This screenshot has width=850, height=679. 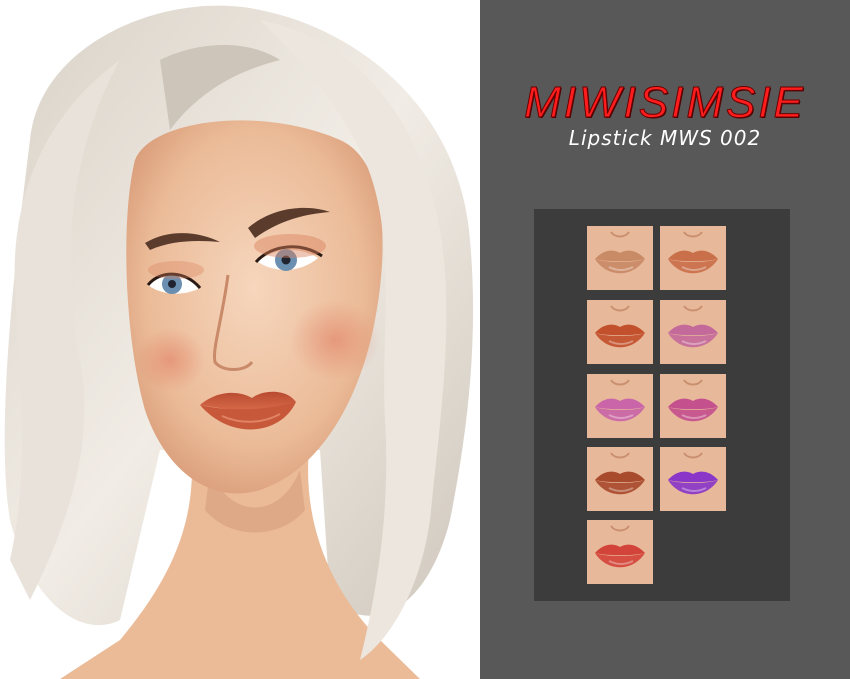 What do you see at coordinates (665, 103) in the screenshot?
I see `brand-title: MIWISIMSIE` at bounding box center [665, 103].